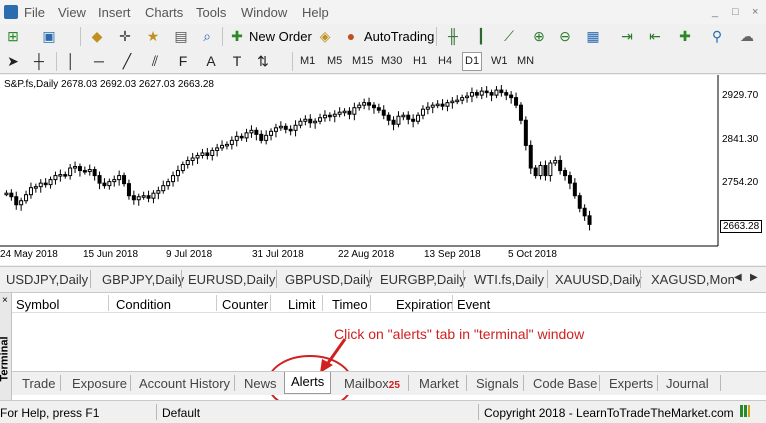  What do you see at coordinates (71, 61) in the screenshot?
I see `vertical-line-icon: │` at bounding box center [71, 61].